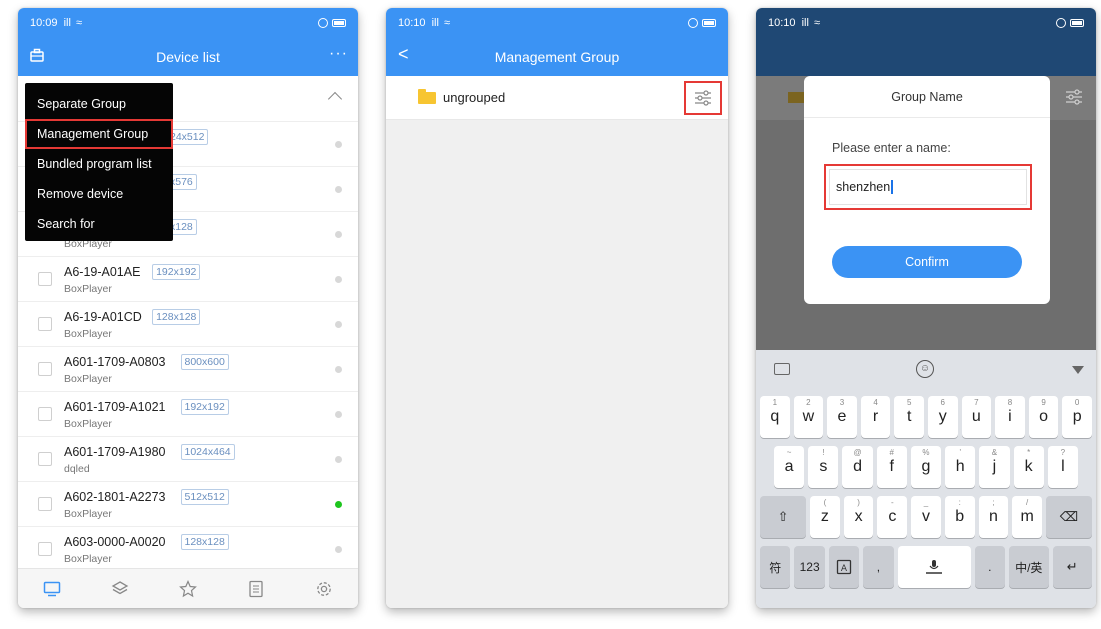  Describe the element at coordinates (1072, 567) in the screenshot. I see `enter-key: ↵` at that location.